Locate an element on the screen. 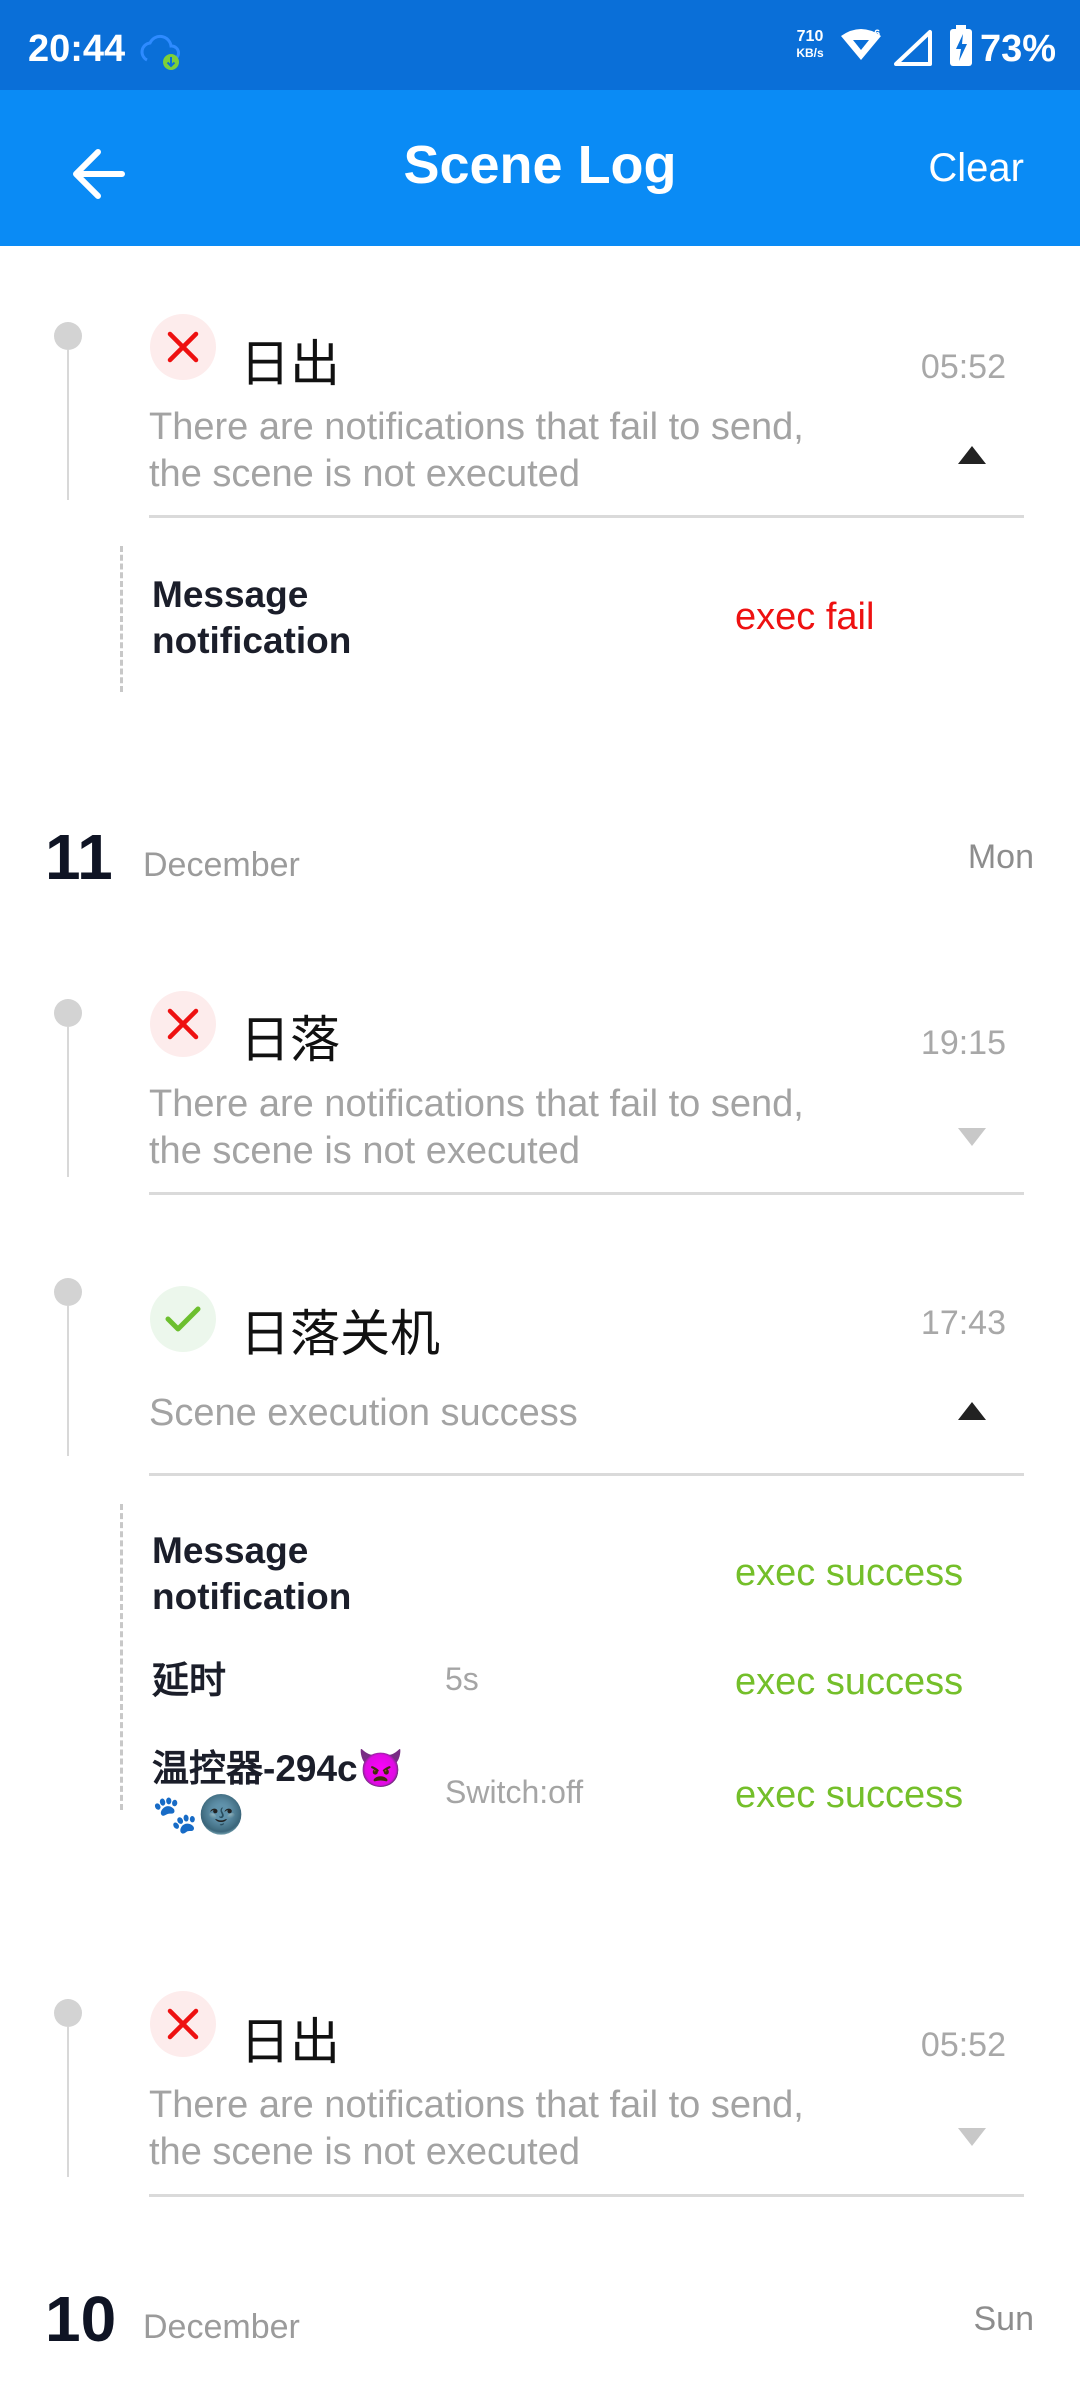 The image size is (1080, 2400). wifi-badge: 6 is located at coordinates (877, 34).